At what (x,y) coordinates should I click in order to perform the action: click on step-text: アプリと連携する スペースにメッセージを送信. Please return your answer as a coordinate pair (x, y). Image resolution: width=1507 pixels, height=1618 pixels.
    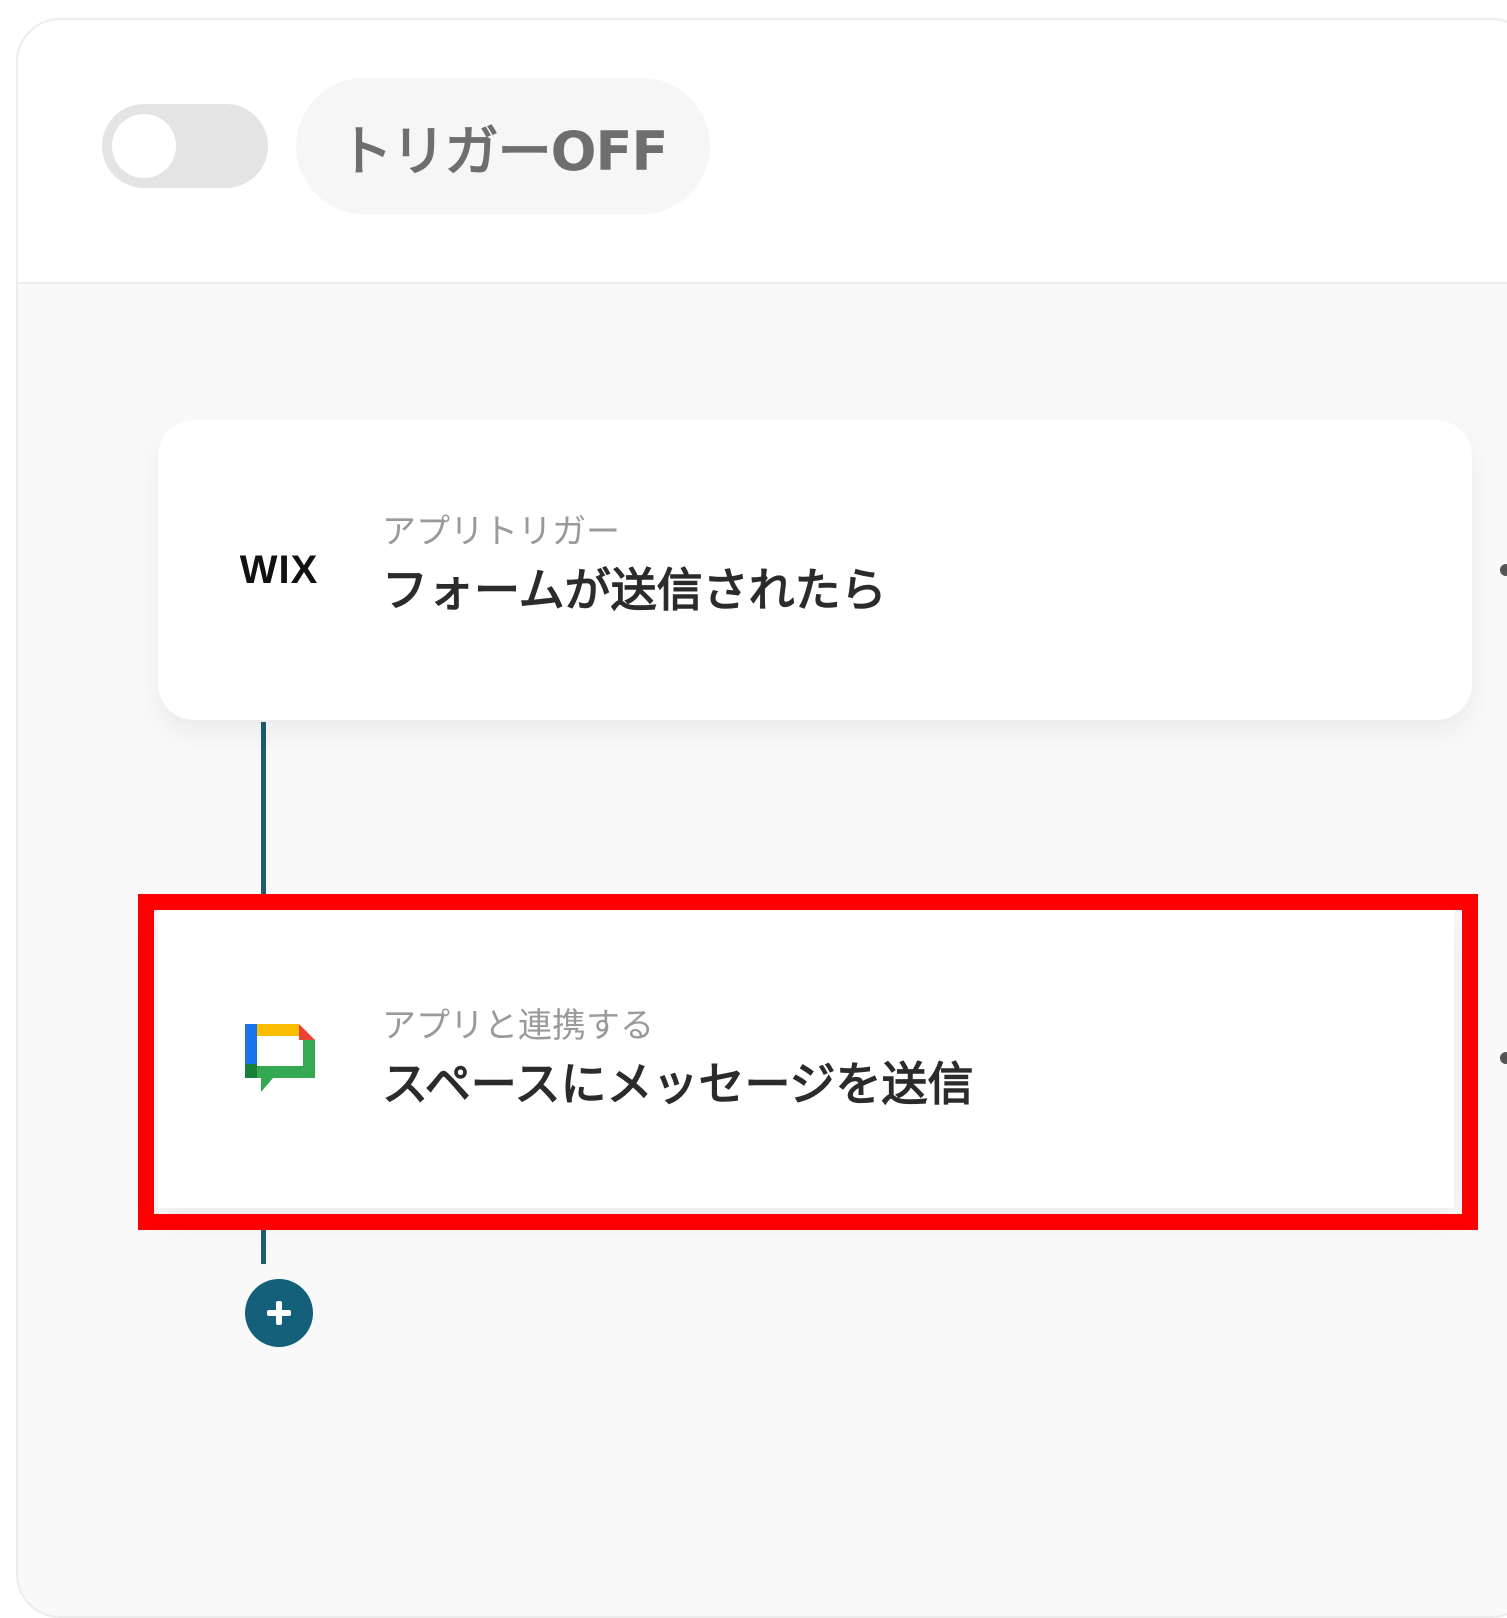
    Looking at the image, I should click on (678, 1060).